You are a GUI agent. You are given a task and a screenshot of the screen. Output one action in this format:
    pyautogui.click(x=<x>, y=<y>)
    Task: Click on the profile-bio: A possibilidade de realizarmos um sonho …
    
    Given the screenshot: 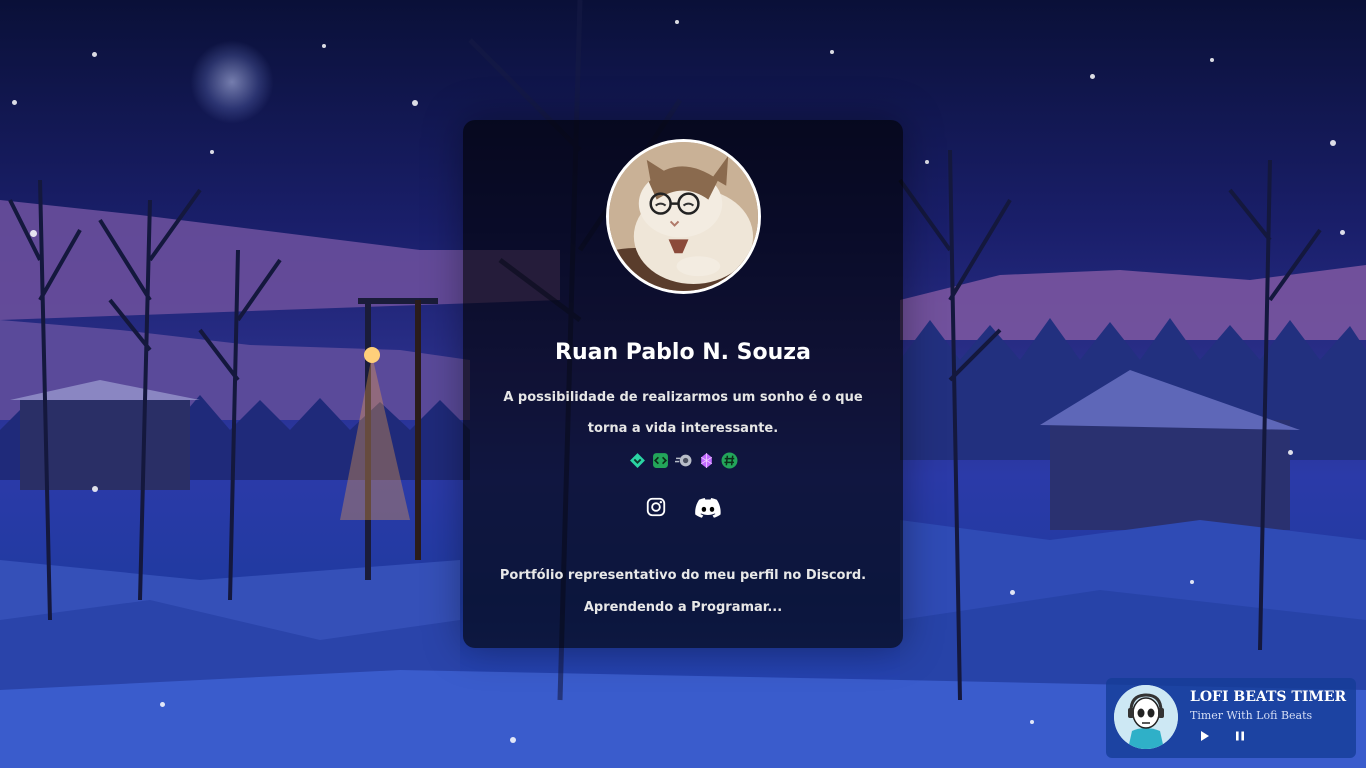 What is the action you would take?
    pyautogui.click(x=683, y=413)
    